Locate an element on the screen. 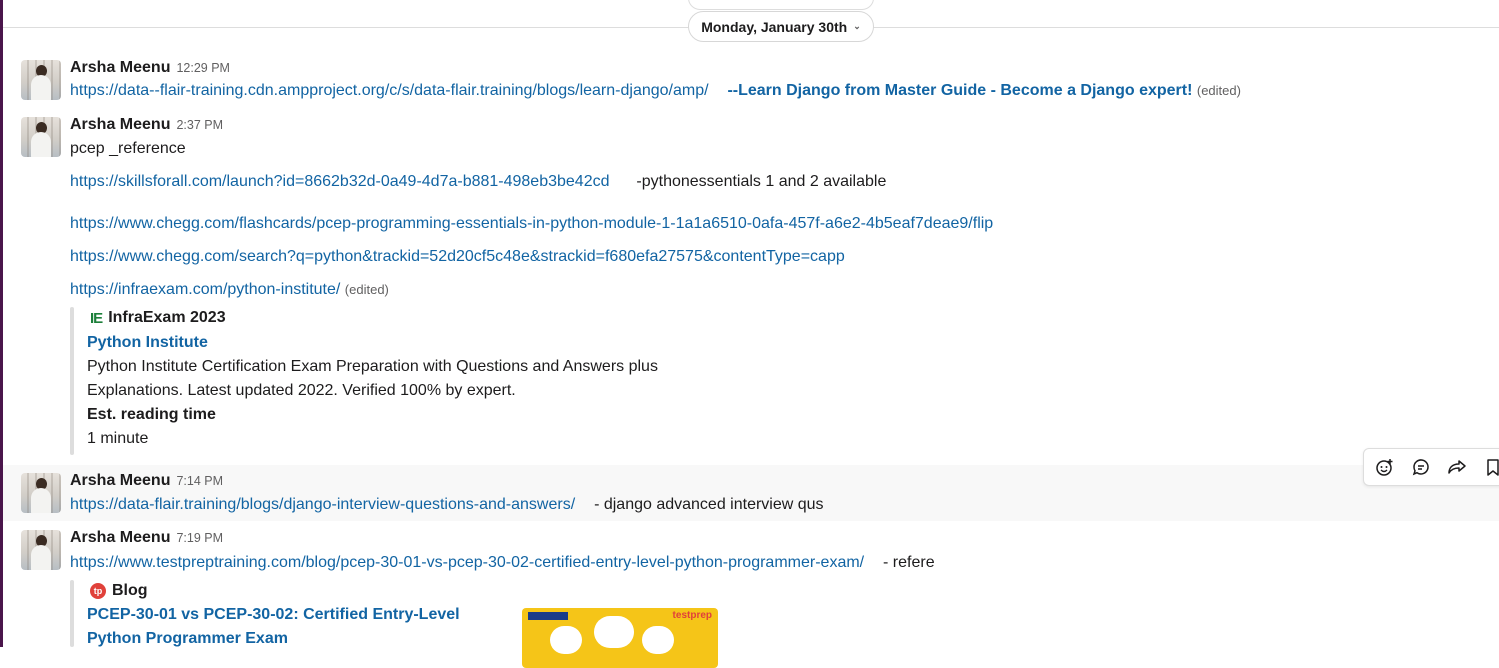 Image resolution: width=1499 pixels, height=668 pixels. link-note: -pythonessentials 1 and 2 available is located at coordinates (761, 181).